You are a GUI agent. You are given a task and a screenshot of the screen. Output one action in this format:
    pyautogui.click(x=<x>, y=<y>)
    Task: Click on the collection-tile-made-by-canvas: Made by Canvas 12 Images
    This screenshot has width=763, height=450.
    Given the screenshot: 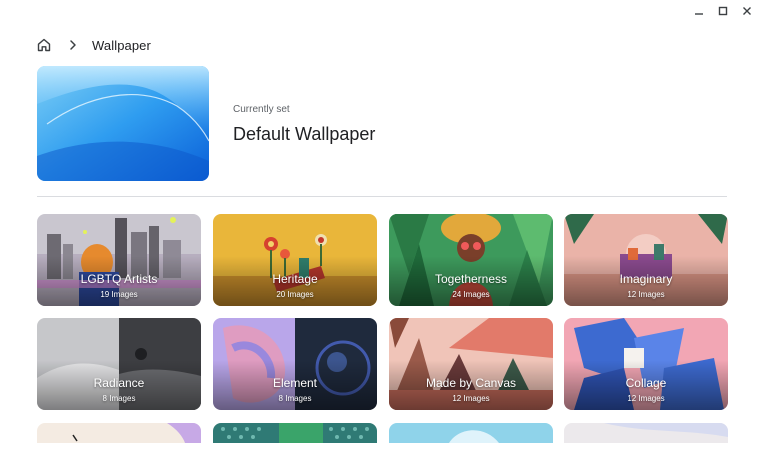 What is the action you would take?
    pyautogui.click(x=471, y=364)
    